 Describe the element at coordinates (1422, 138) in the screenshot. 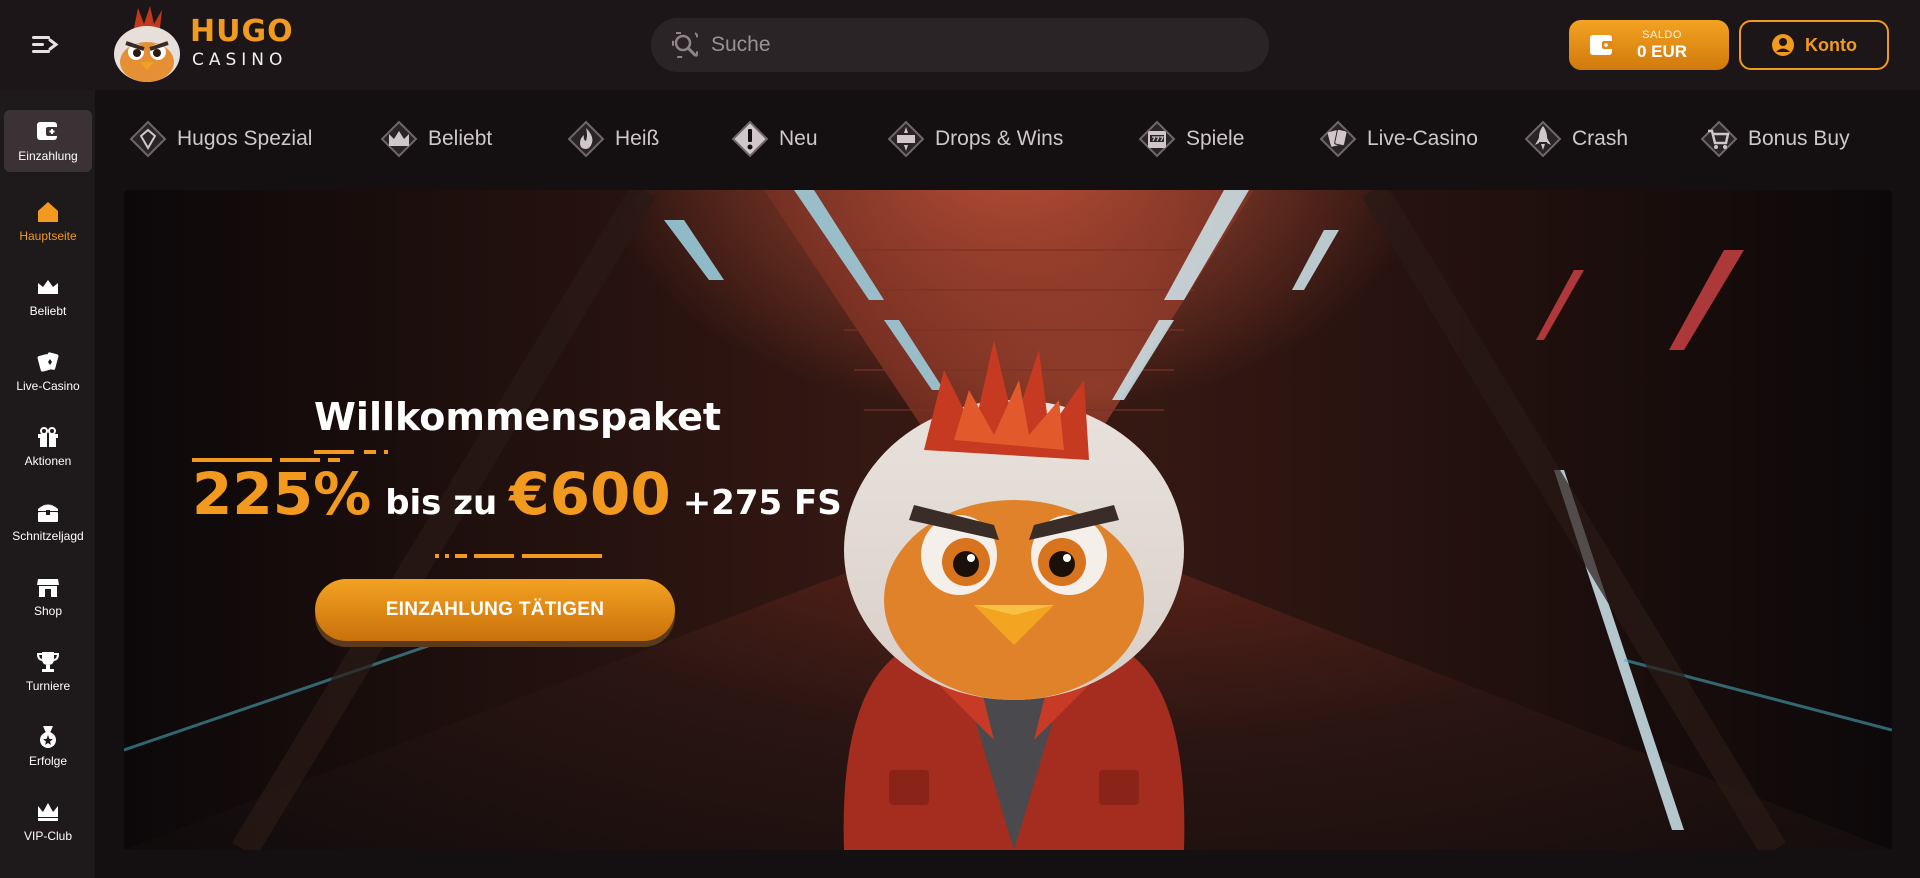

I see `category-label: Live-Casino` at that location.